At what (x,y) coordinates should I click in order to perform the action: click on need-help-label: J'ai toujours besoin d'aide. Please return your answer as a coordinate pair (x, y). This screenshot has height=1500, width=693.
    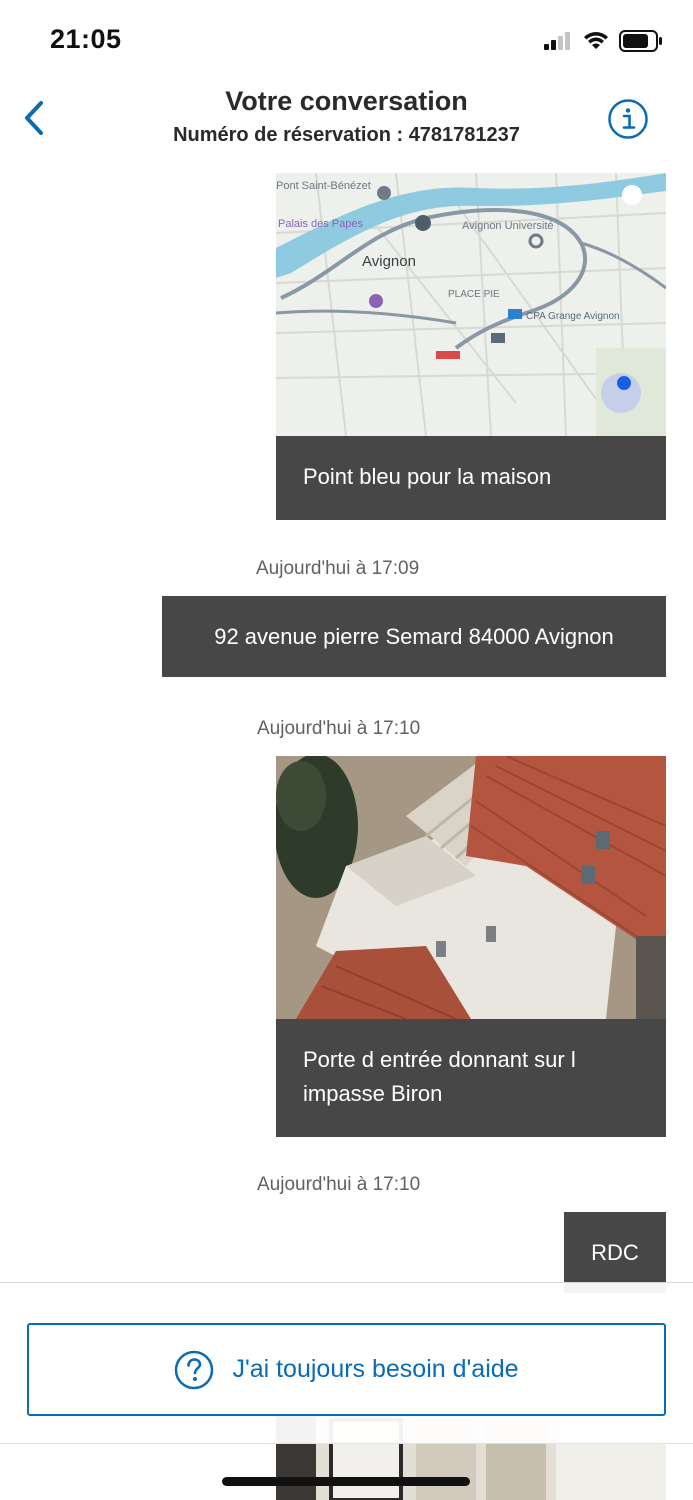
    Looking at the image, I should click on (375, 1369).